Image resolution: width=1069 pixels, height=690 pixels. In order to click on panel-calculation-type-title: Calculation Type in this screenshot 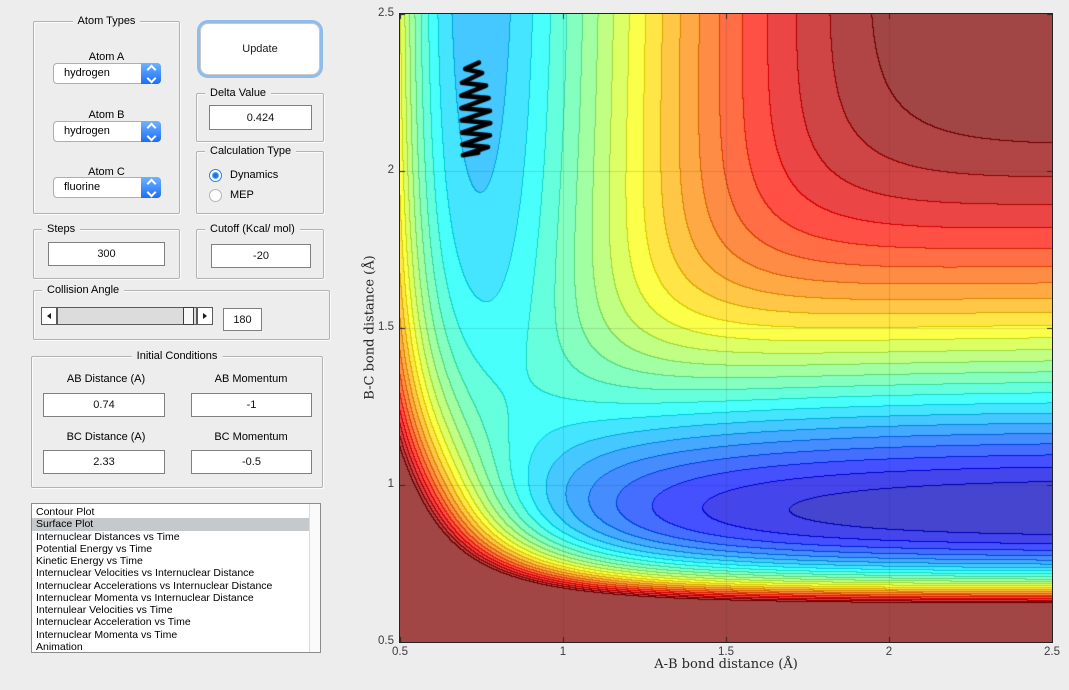, I will do `click(251, 151)`.